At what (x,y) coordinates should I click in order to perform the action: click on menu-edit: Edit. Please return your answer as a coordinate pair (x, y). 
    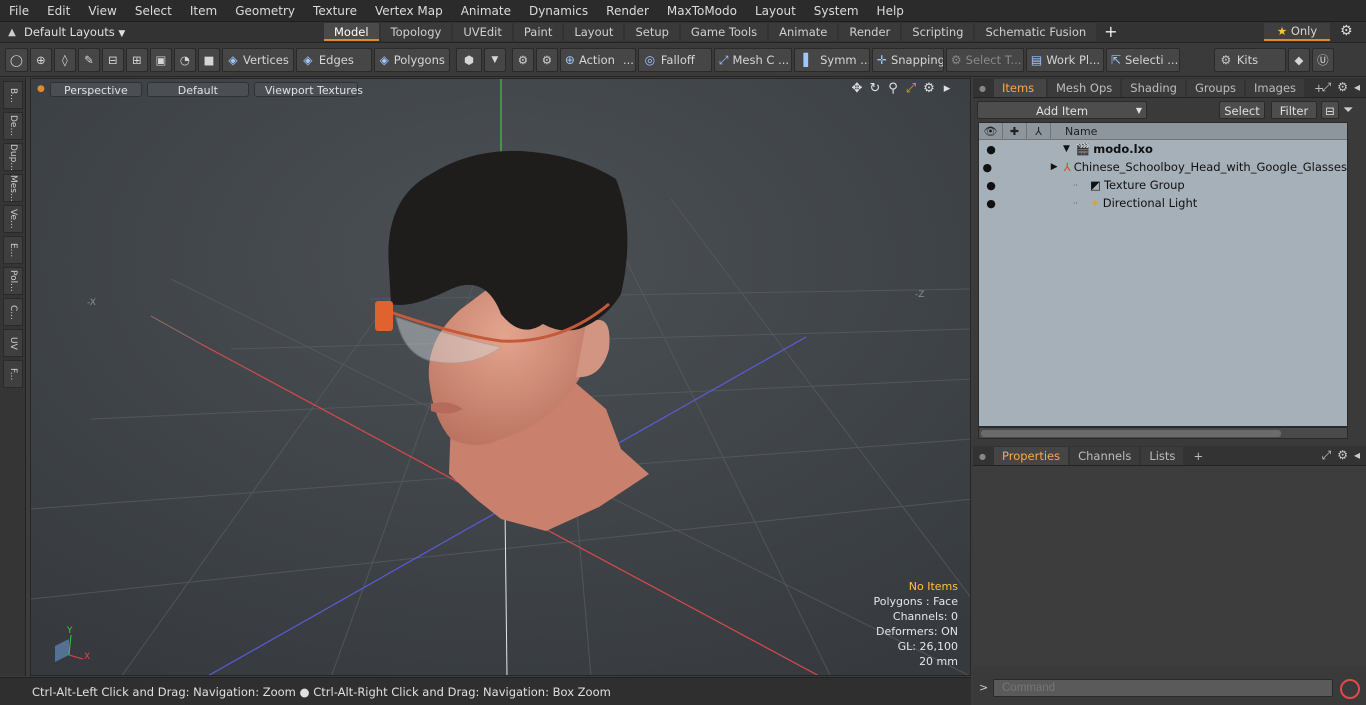
    Looking at the image, I should click on (58, 11).